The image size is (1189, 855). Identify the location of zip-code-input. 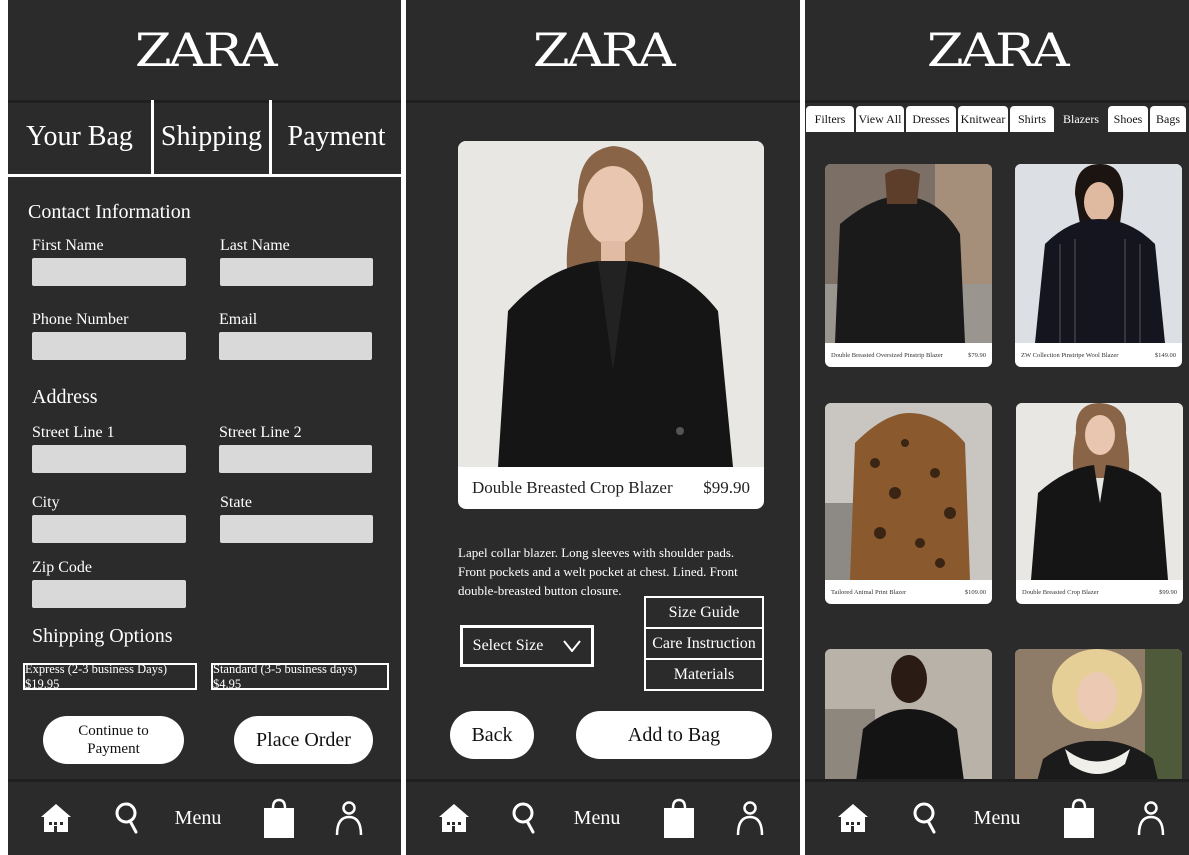
(109, 594).